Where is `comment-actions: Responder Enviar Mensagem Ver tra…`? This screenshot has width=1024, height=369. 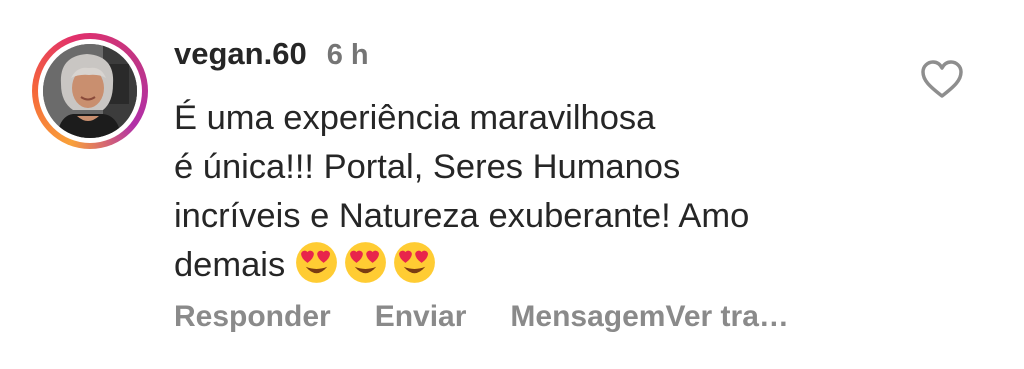
comment-actions: Responder Enviar Mensagem Ver tra… is located at coordinates (481, 317).